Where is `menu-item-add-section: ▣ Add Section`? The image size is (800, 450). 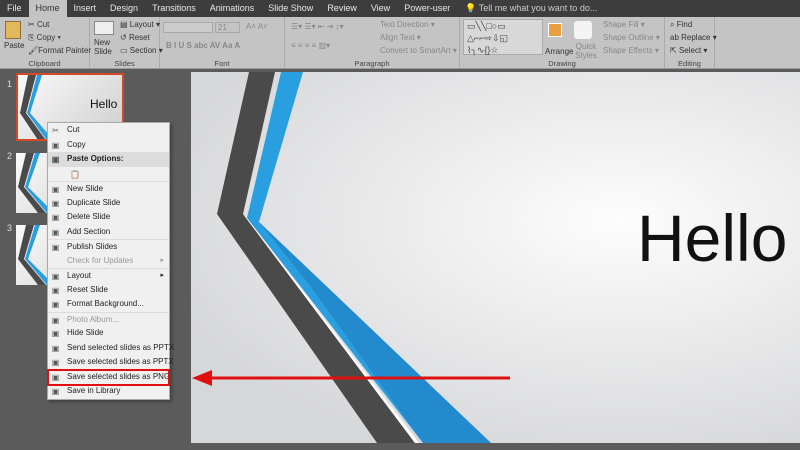 menu-item-add-section: ▣ Add Section is located at coordinates (108, 232).